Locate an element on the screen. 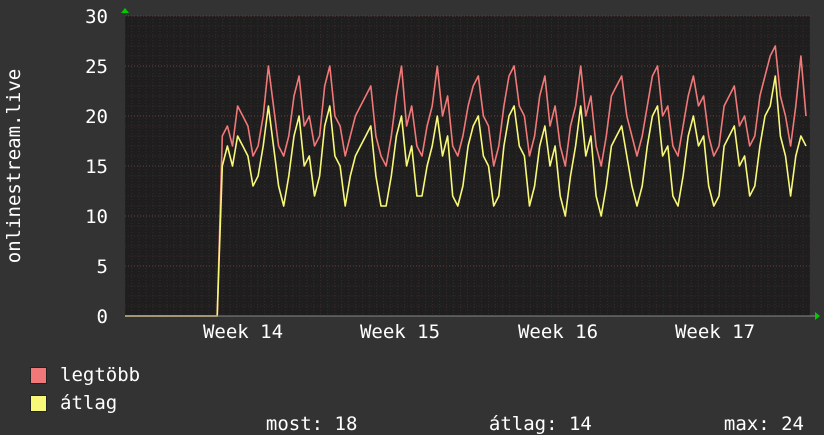 This screenshot has width=824, height=435. y-tick-label: 0 is located at coordinates (102, 317).